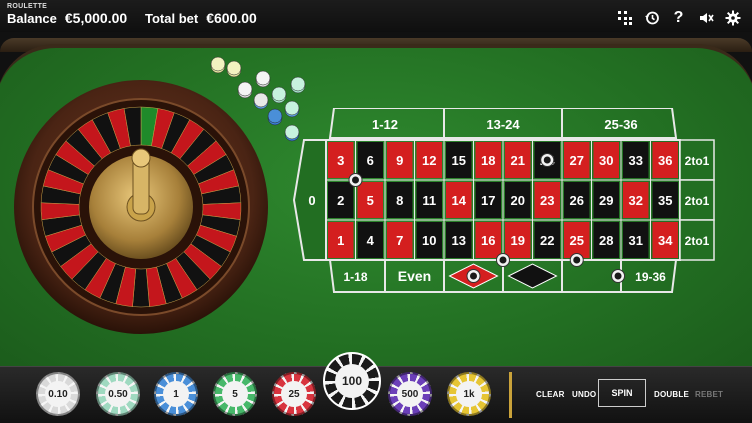 The width and height of the screenshot is (752, 423). What do you see at coordinates (201, 18) in the screenshot?
I see `total-bet: Total bet €600.00` at bounding box center [201, 18].